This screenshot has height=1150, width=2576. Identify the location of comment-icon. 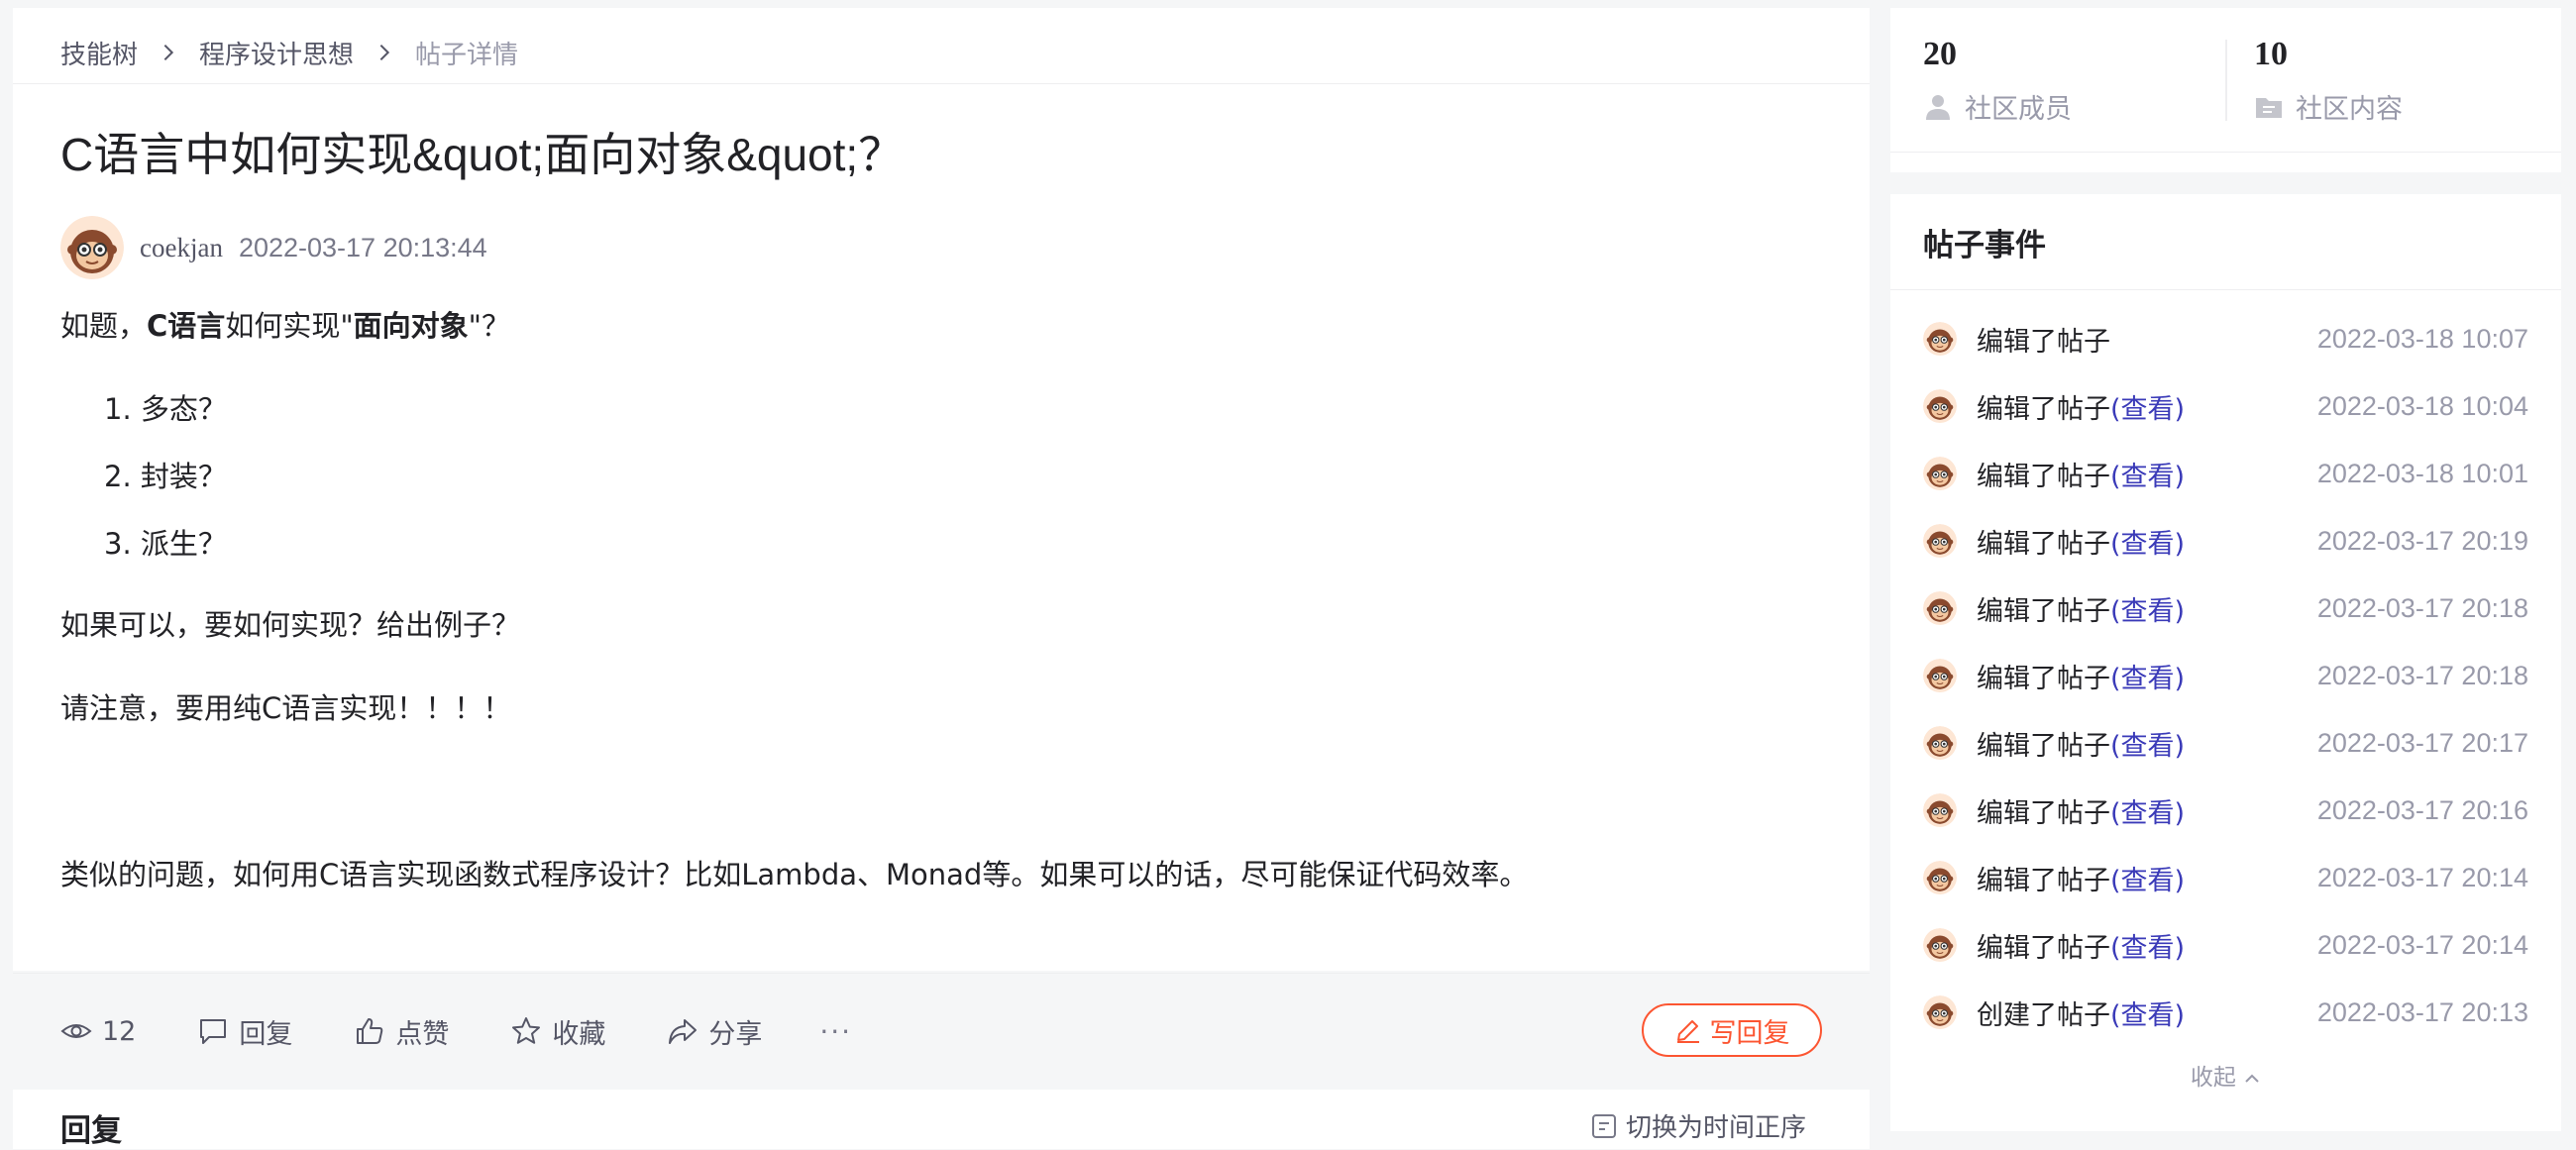
(213, 1031).